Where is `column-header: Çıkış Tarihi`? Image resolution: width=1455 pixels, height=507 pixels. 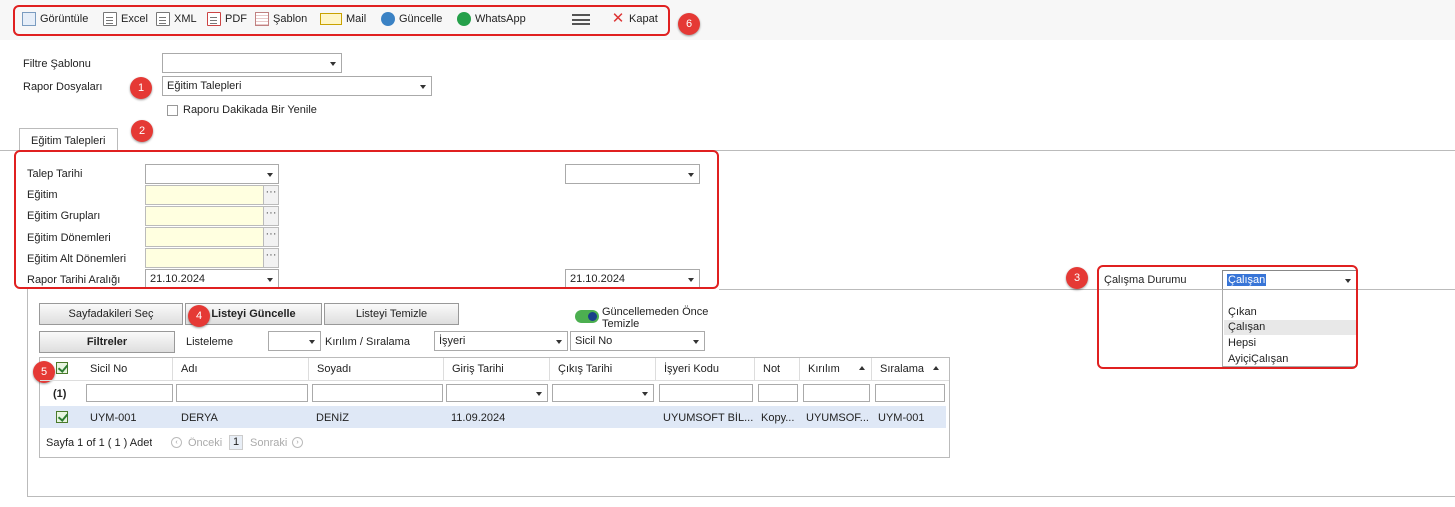
column-header: Çıkış Tarihi is located at coordinates (603, 369).